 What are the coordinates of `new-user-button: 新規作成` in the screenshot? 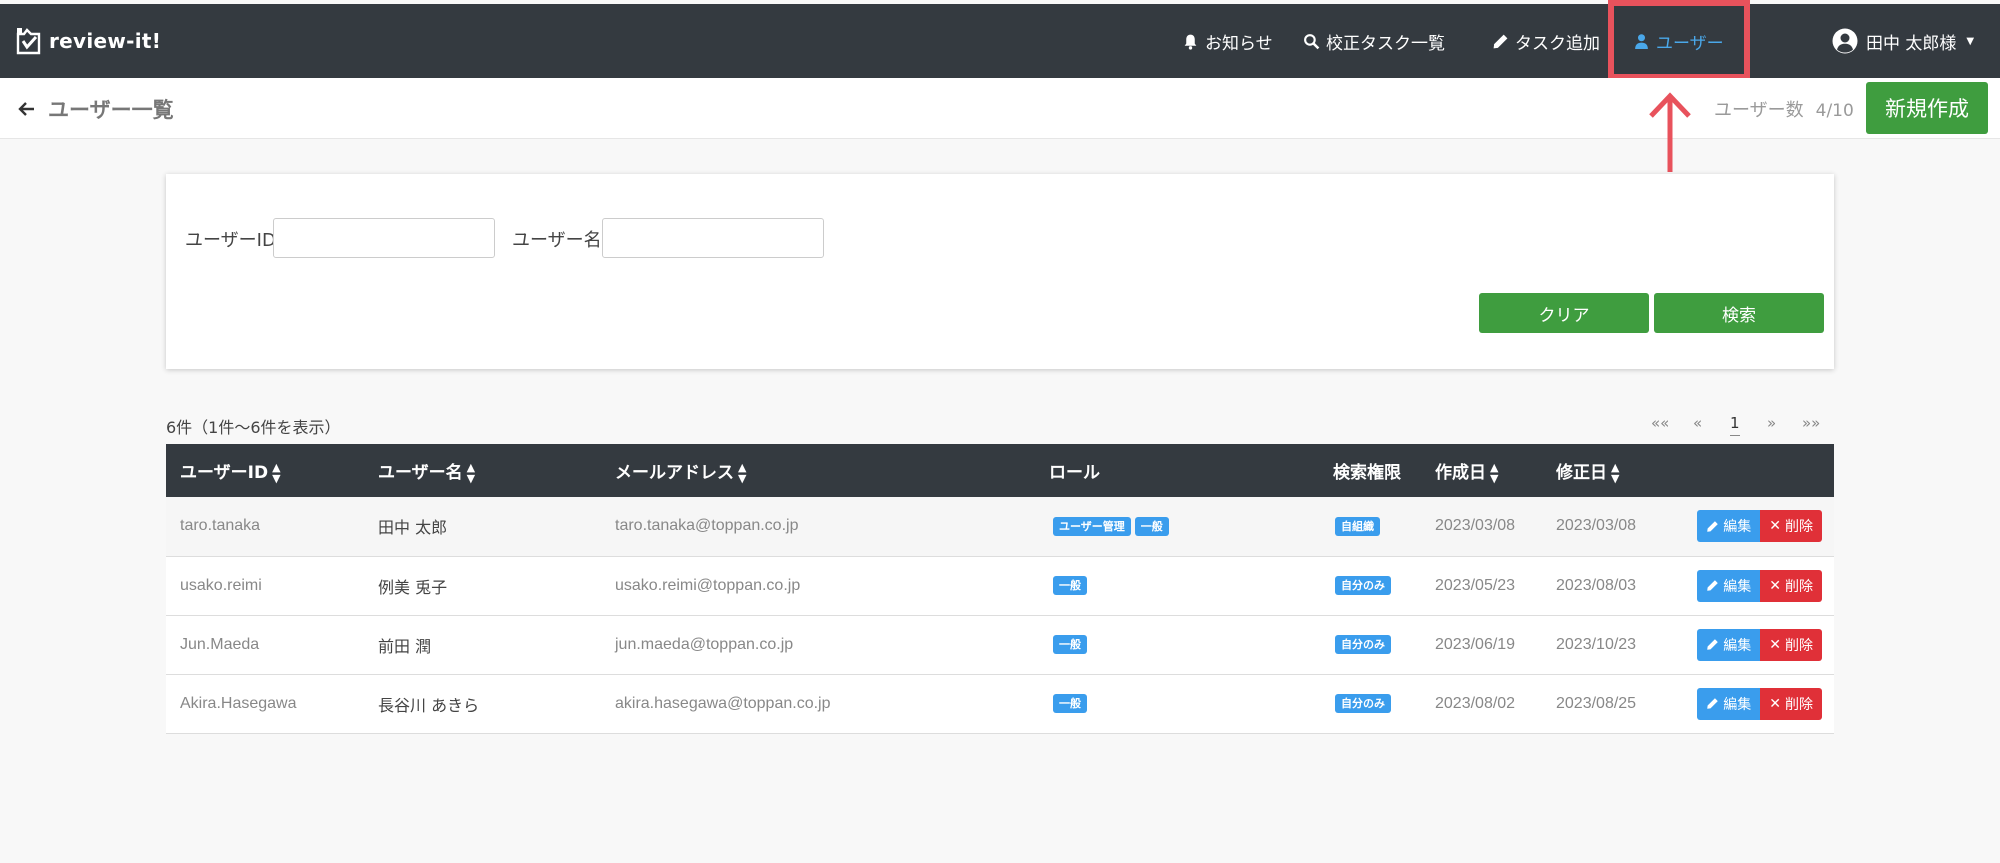 It's located at (1927, 108).